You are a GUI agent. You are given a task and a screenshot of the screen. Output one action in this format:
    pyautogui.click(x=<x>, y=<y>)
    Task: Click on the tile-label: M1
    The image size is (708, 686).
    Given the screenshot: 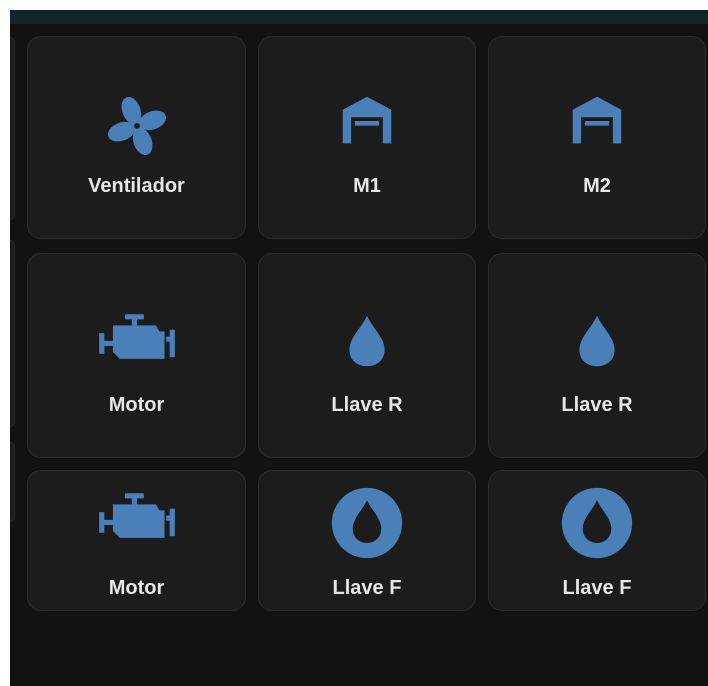 What is the action you would take?
    pyautogui.click(x=367, y=186)
    